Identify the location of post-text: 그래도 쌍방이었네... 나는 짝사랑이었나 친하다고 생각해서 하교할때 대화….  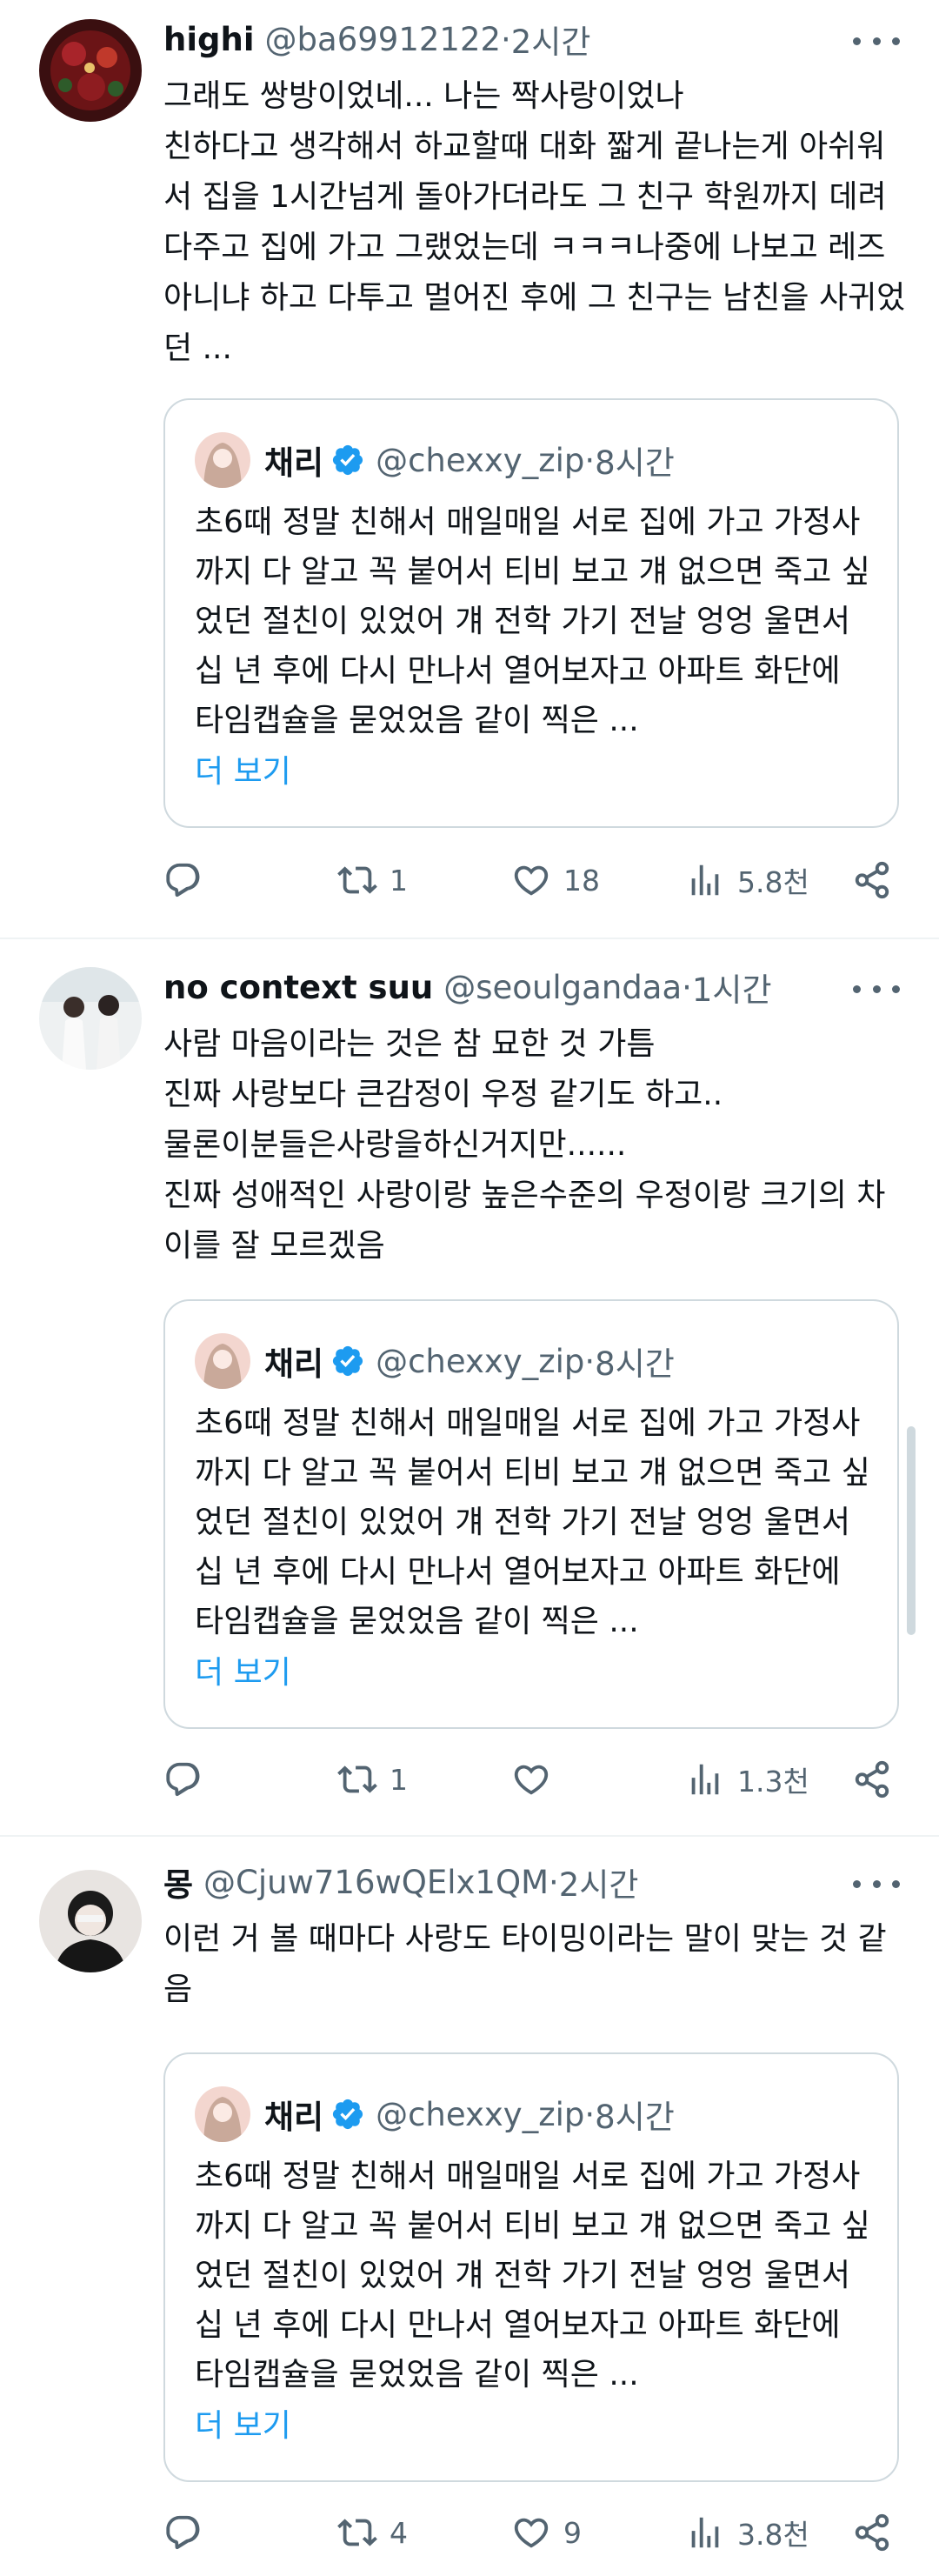
(534, 222).